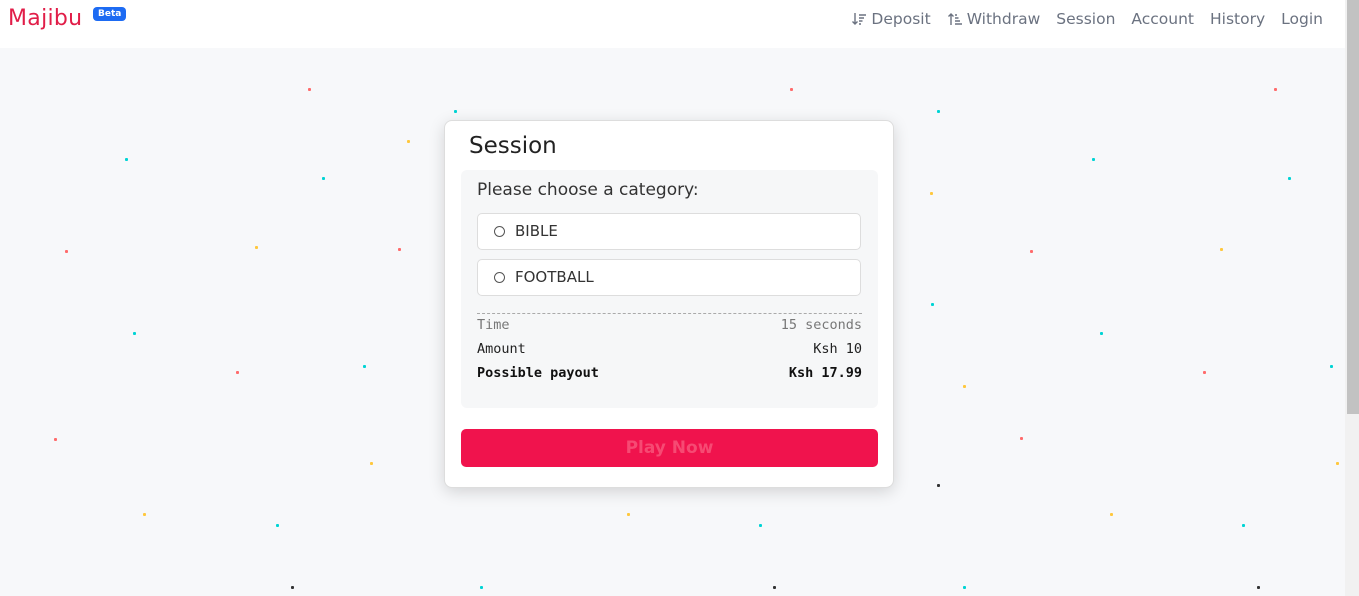  I want to click on nav-login-label: Login, so click(1302, 19).